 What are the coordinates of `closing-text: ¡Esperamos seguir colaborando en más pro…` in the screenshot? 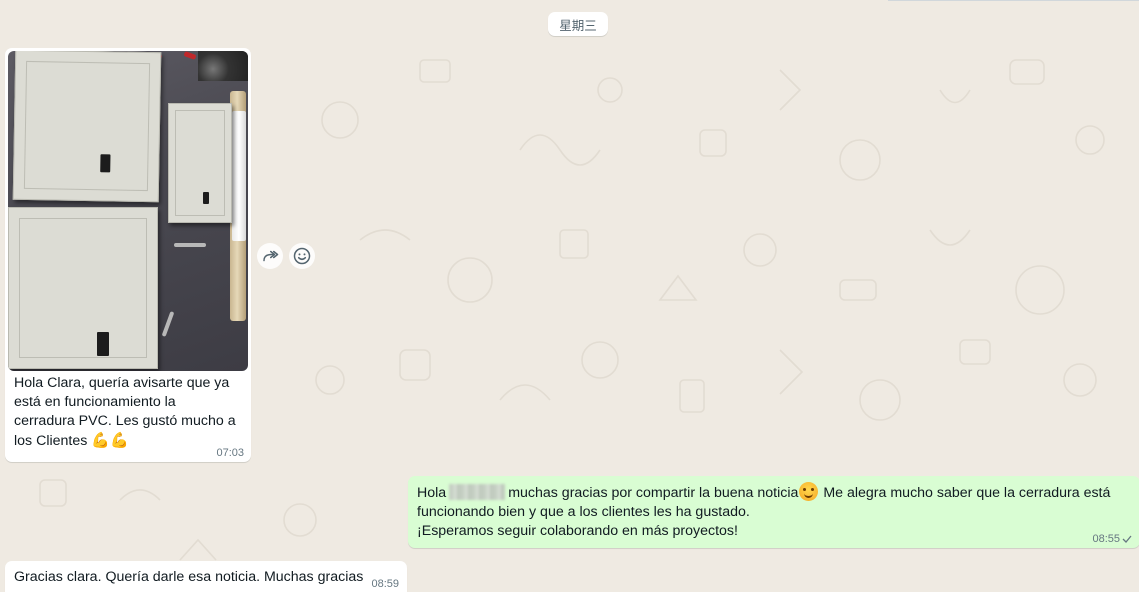 It's located at (577, 531).